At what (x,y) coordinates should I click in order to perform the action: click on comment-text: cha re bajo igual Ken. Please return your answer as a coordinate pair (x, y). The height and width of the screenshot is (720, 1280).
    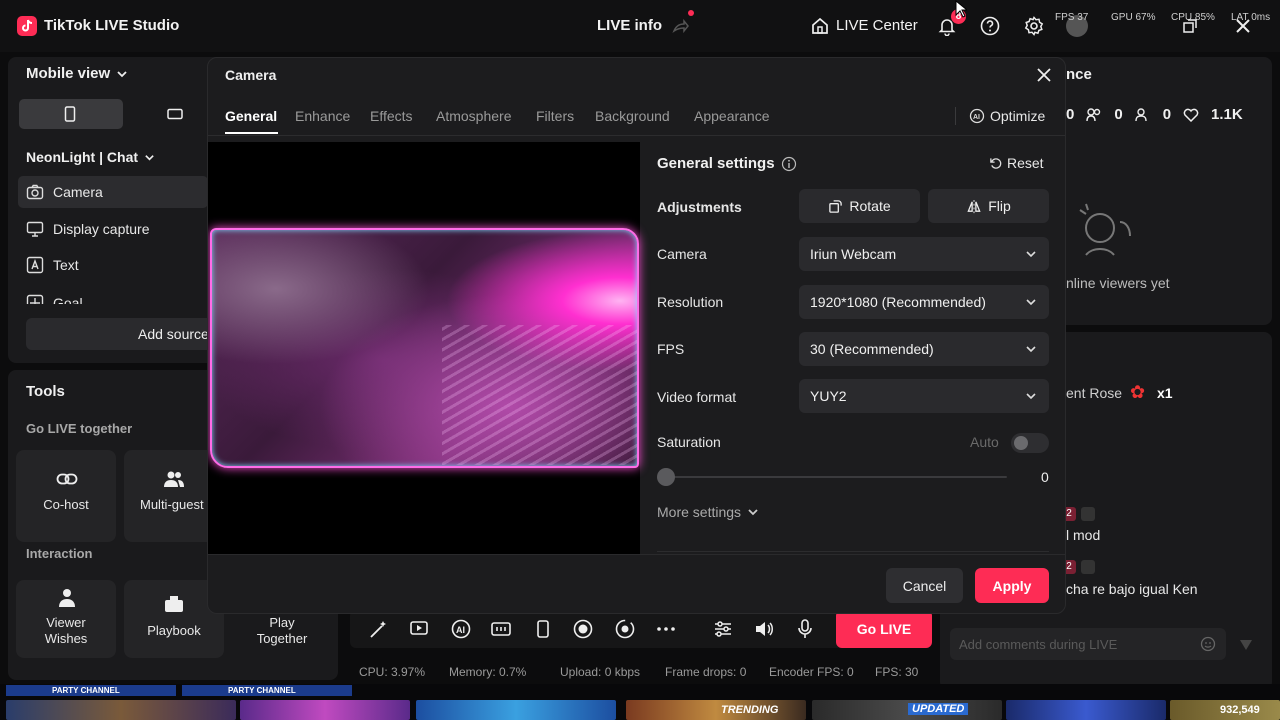
    Looking at the image, I should click on (1132, 589).